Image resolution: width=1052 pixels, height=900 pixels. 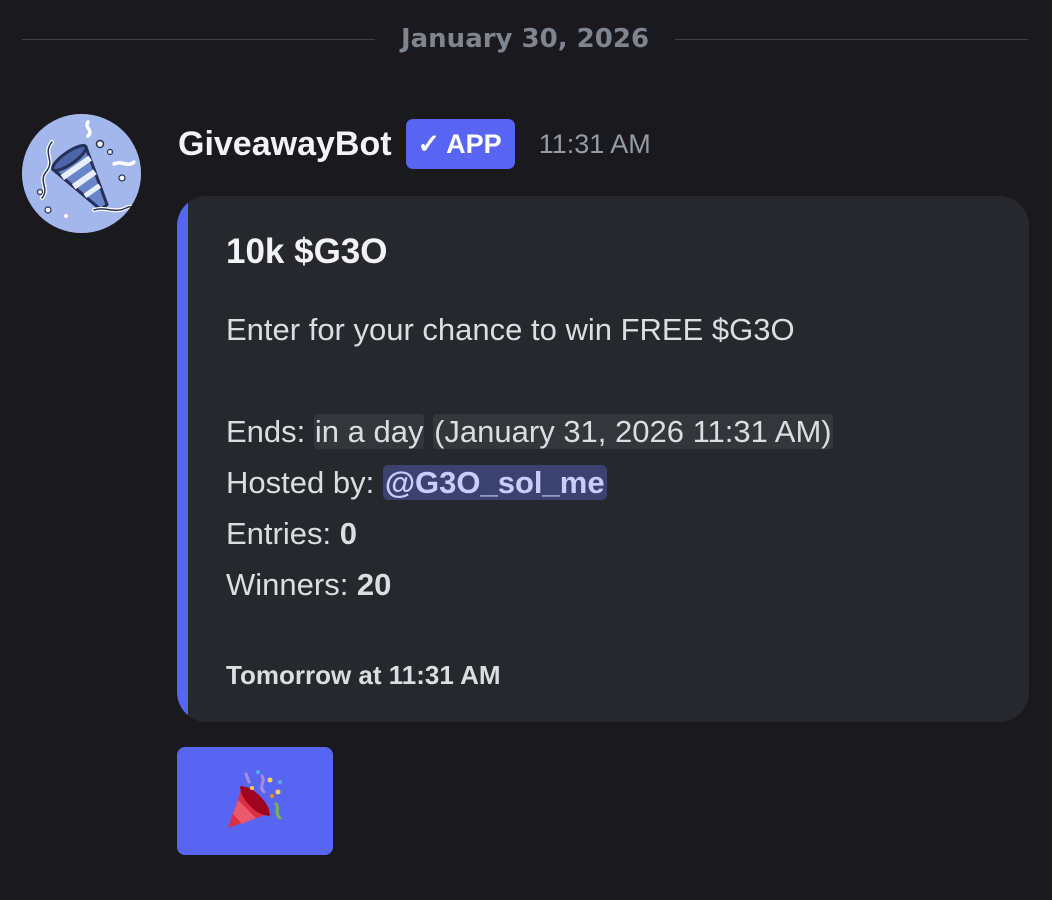 I want to click on embed-footer-timestamp: Tomorrow at 11:31 AM, so click(x=363, y=675).